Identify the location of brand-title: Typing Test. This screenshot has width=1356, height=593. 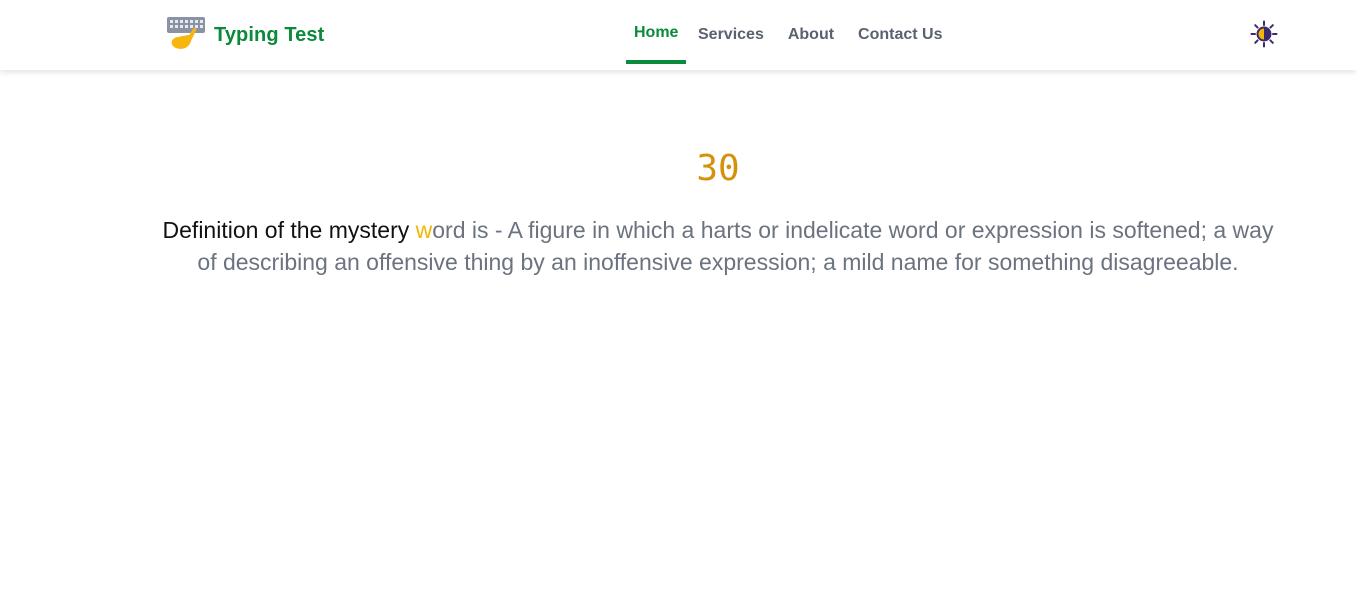
(269, 34).